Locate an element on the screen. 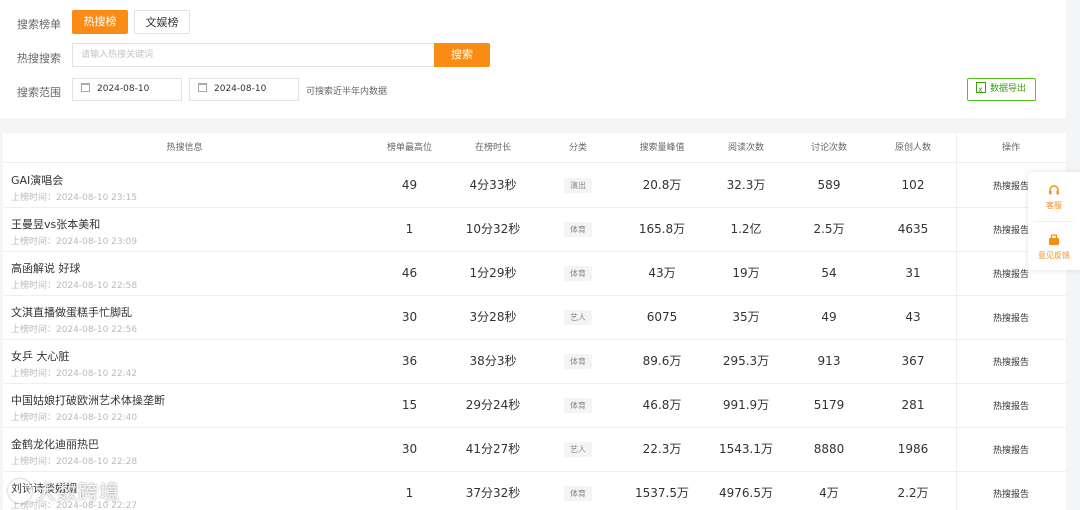 This screenshot has height=510, width=1080. hot-search-title: 女乒 大心脏 is located at coordinates (40, 356).